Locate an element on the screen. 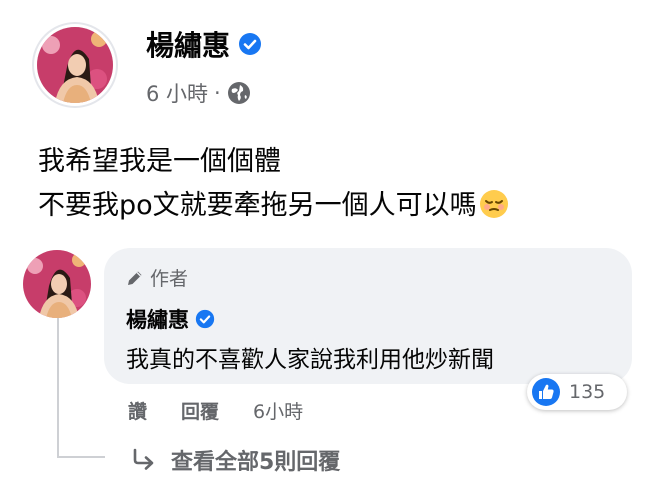 This screenshot has height=492, width=656. pensive-emoji-icon is located at coordinates (493, 203).